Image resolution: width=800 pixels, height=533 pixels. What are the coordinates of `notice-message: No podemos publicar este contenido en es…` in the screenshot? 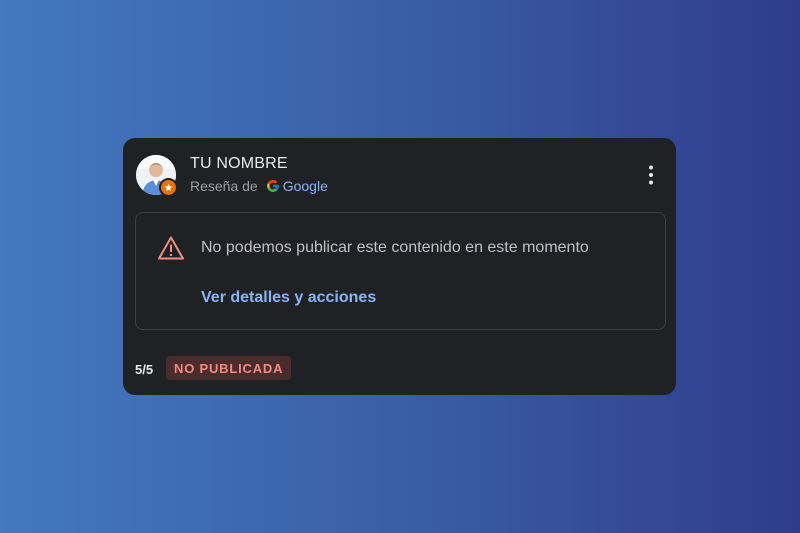 It's located at (395, 247).